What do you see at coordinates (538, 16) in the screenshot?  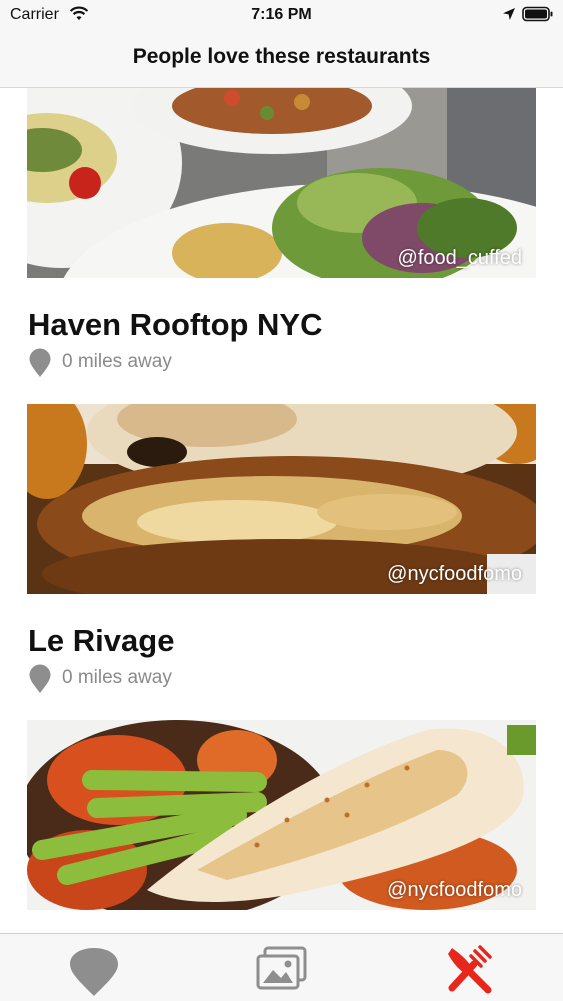 I see `battery-icon` at bounding box center [538, 16].